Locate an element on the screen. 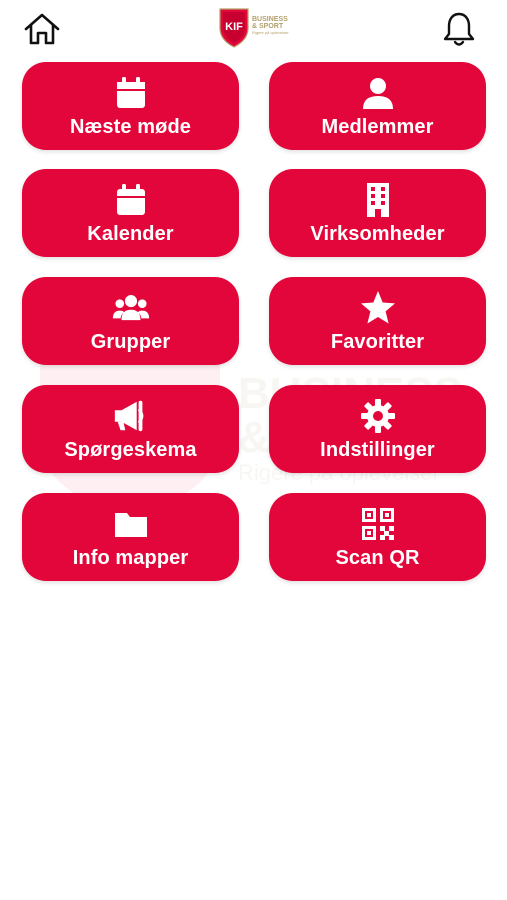  tile-label: Virksomheder is located at coordinates (377, 233).